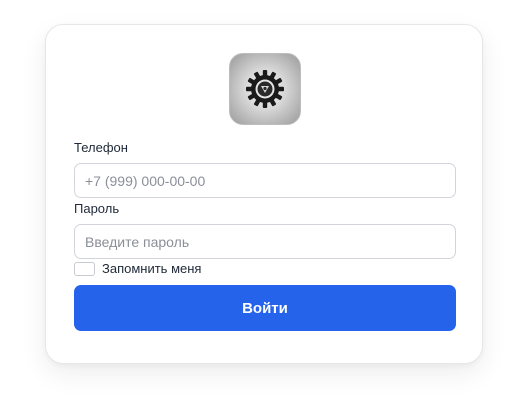  Describe the element at coordinates (97, 208) in the screenshot. I see `password-label: Пароль` at that location.